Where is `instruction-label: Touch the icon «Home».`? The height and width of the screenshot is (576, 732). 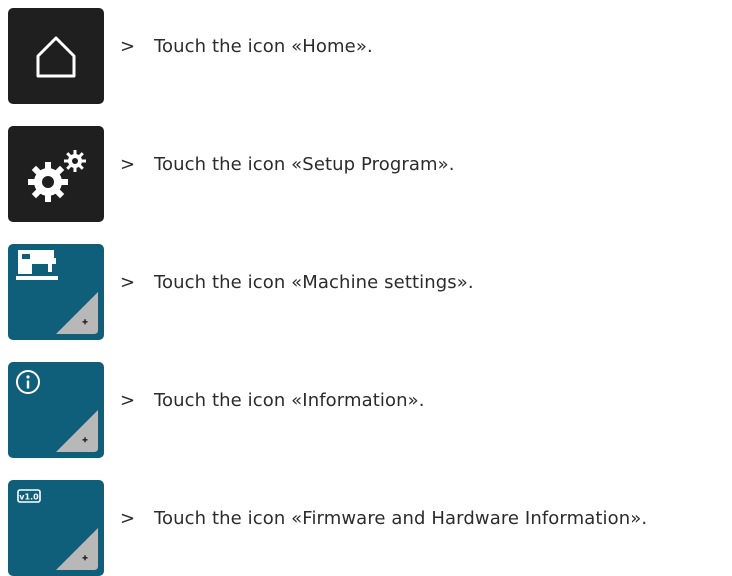
instruction-label: Touch the icon «Home». is located at coordinates (263, 46).